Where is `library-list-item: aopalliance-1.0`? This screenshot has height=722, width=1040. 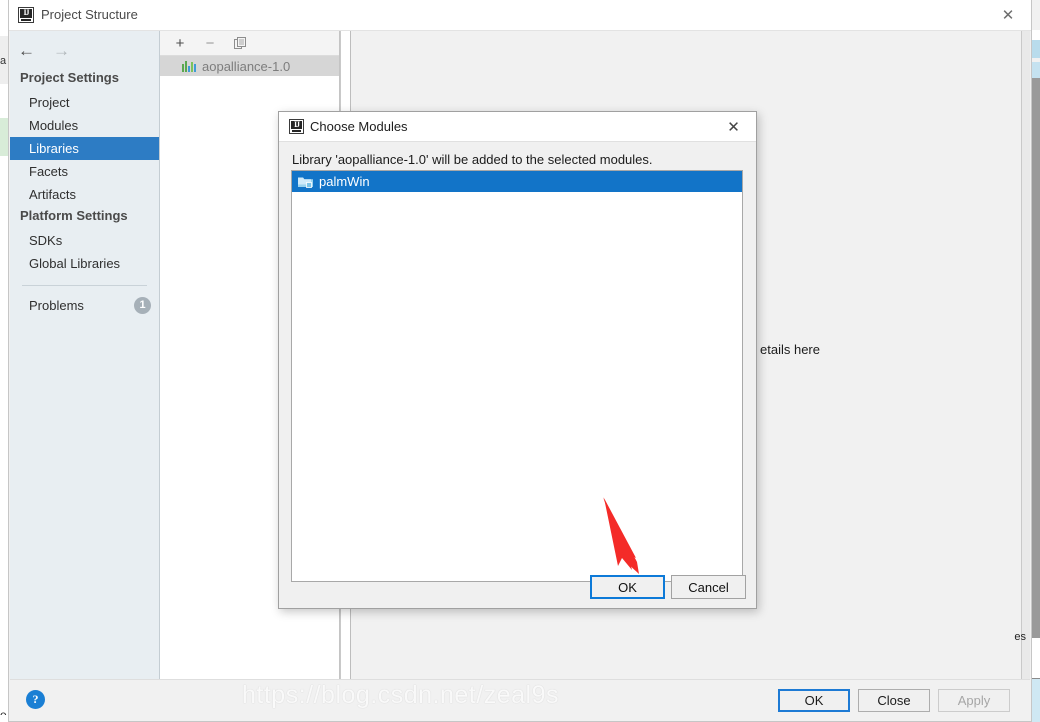
library-list-item: aopalliance-1.0 is located at coordinates (249, 66).